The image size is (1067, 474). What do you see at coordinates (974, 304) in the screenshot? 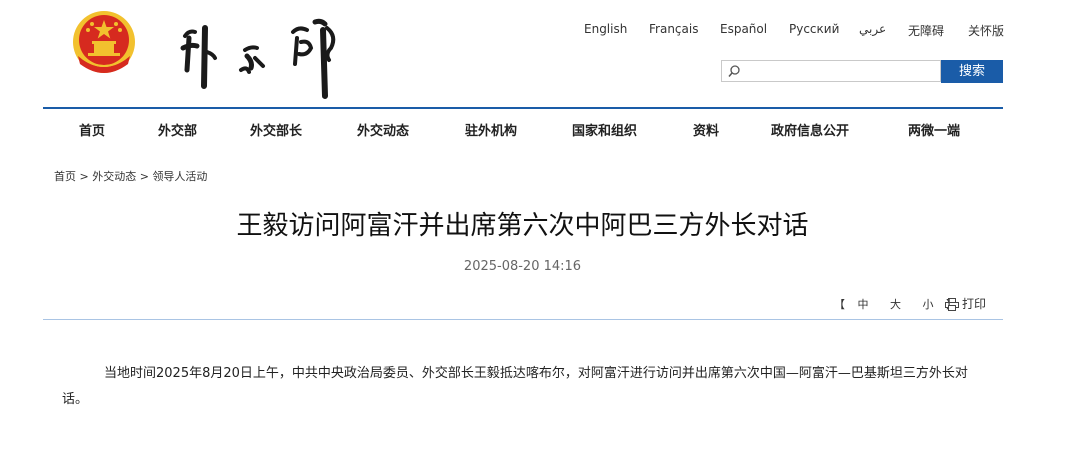
I see `print-label: 打印` at bounding box center [974, 304].